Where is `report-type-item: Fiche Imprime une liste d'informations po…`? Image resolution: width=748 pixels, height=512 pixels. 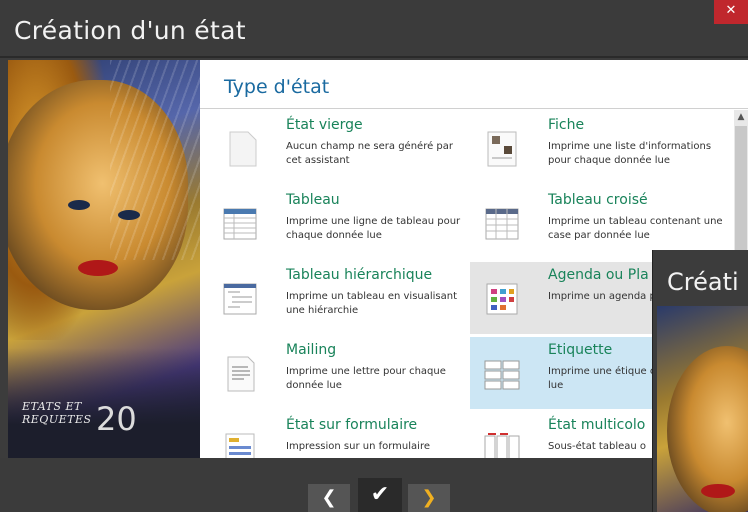 report-type-item: Fiche Imprime une liste d'informations po… is located at coordinates (601, 148).